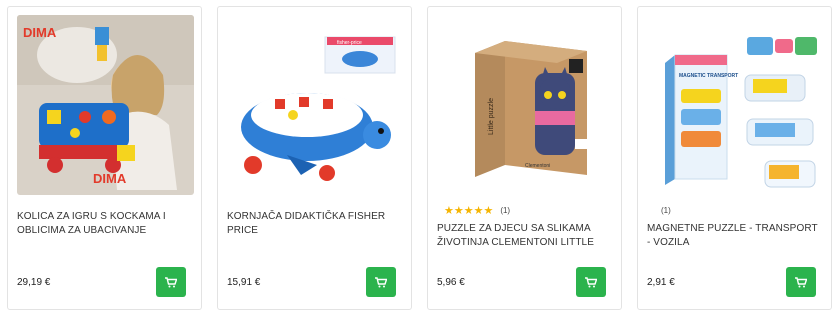 The width and height of the screenshot is (840, 317). Describe the element at coordinates (40, 32) in the screenshot. I see `brand-watermark: DIMA` at that location.